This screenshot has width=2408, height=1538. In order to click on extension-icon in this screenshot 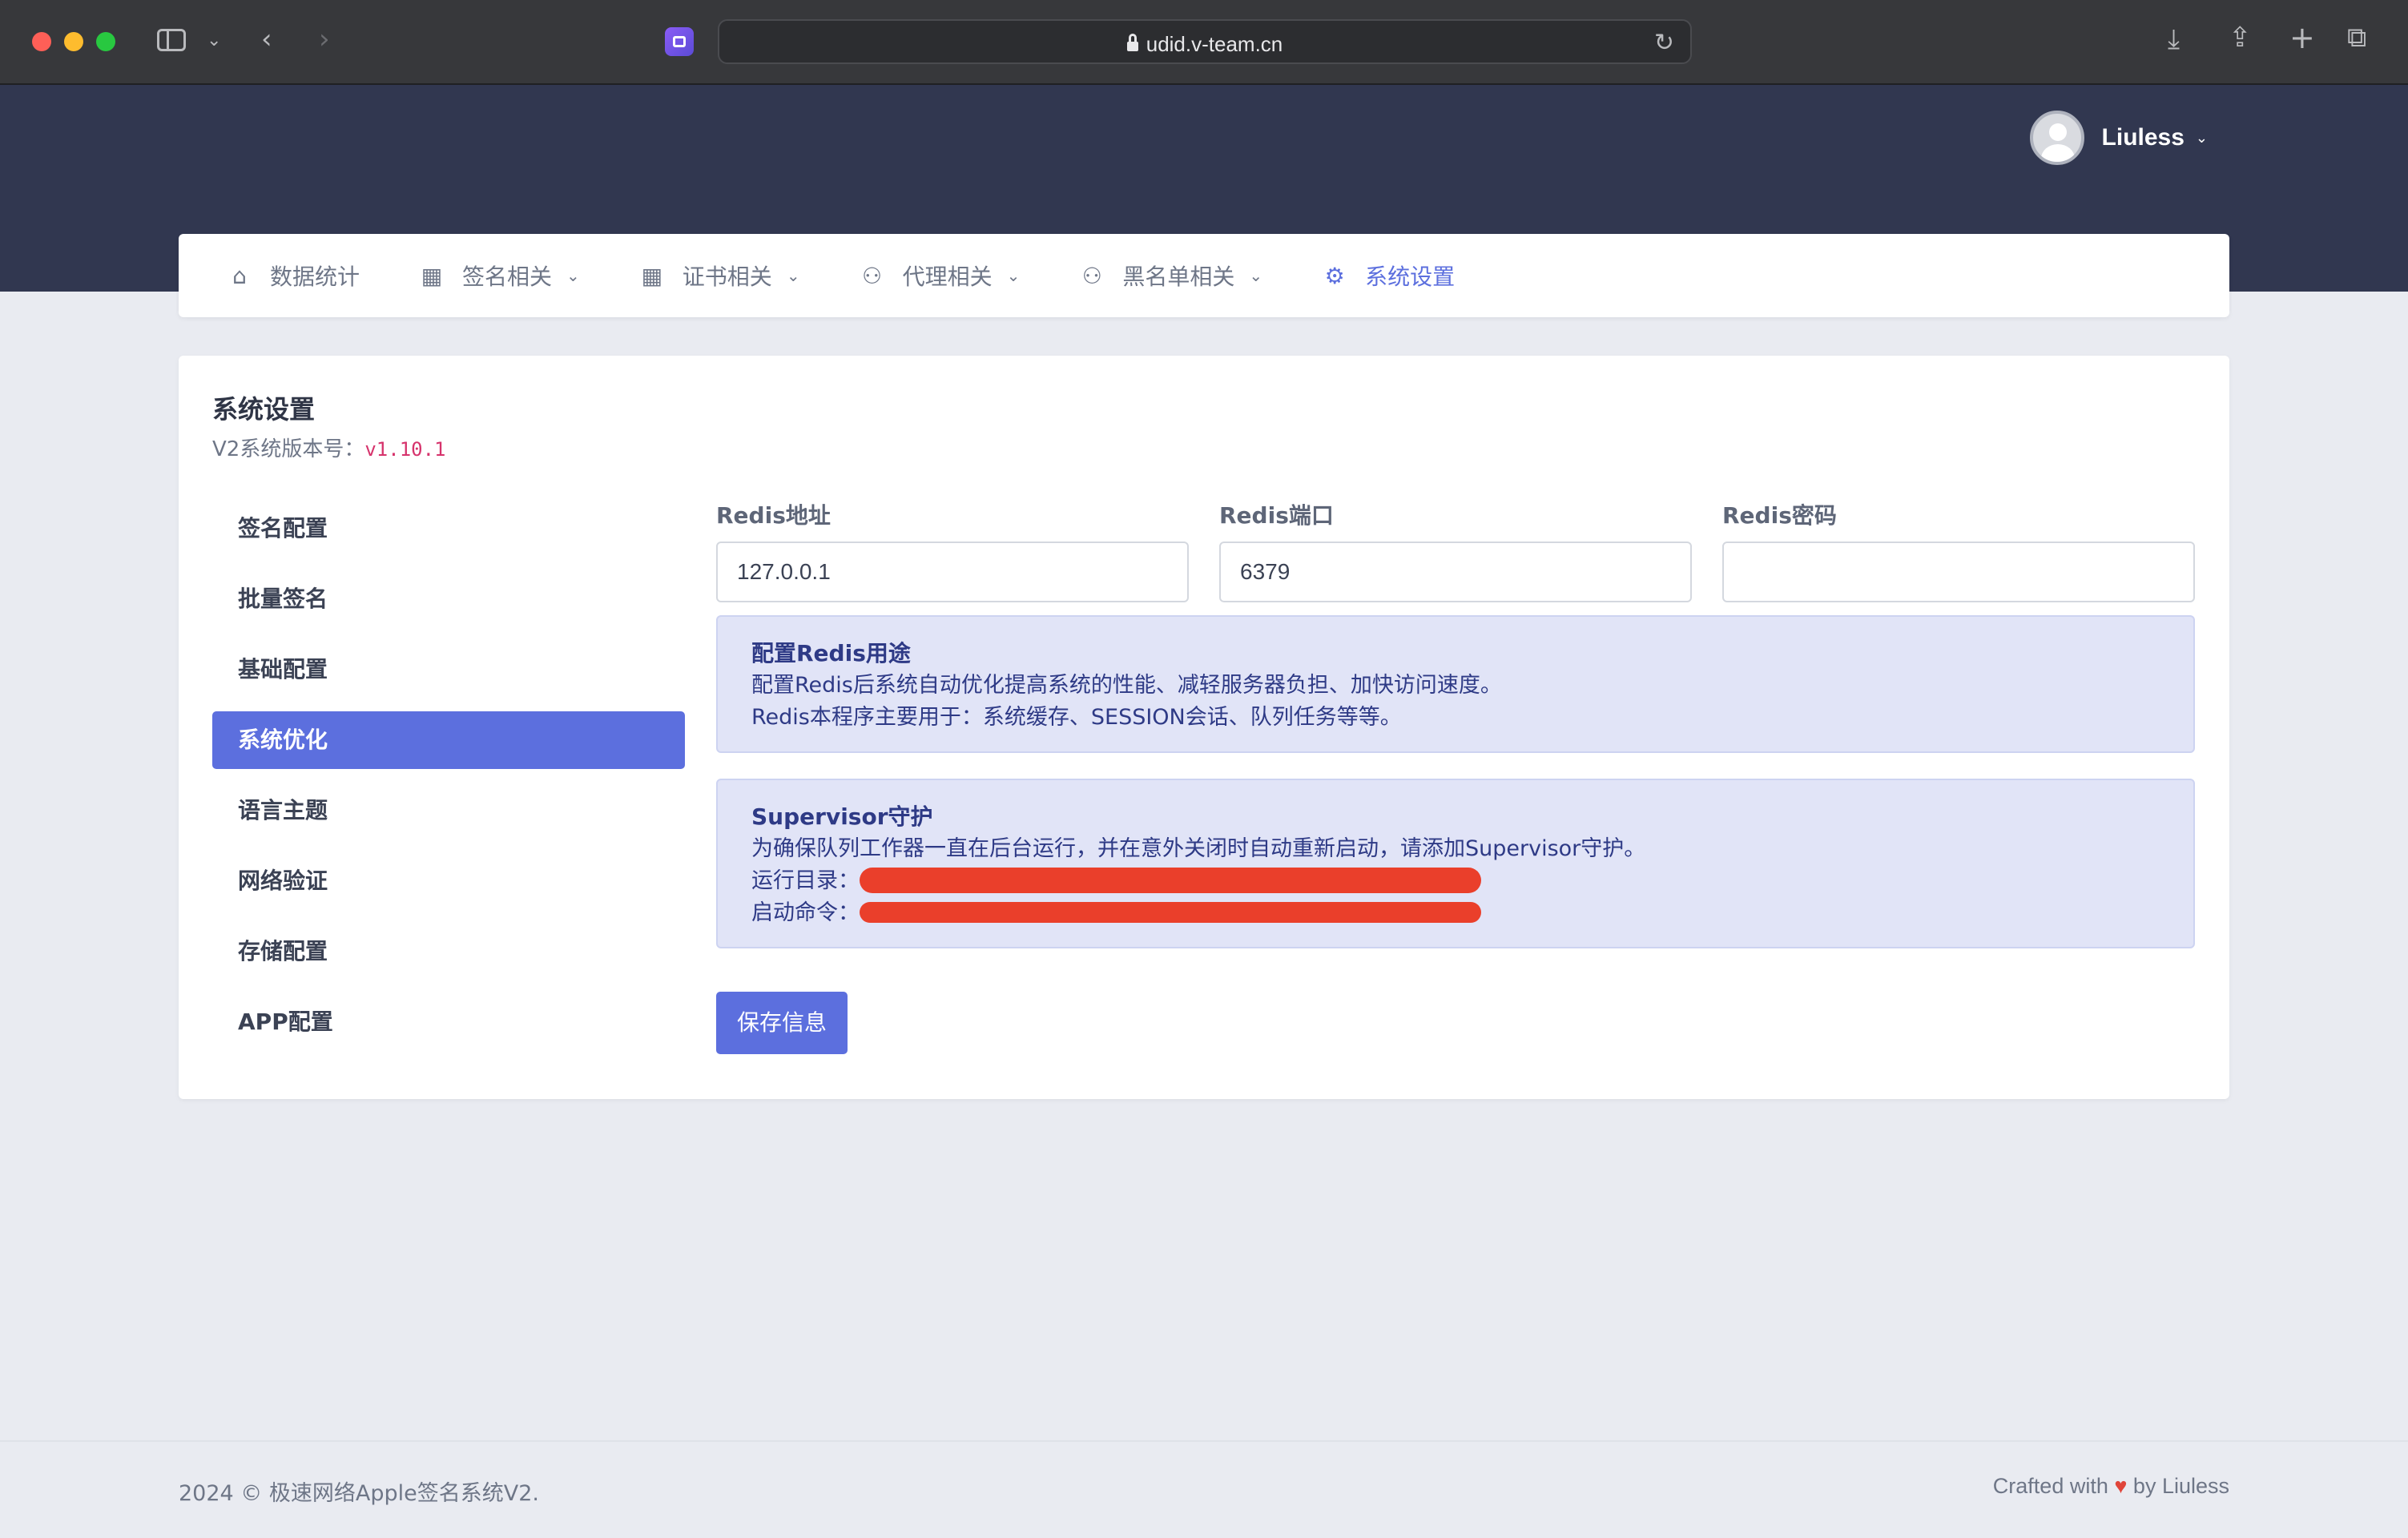, I will do `click(679, 41)`.